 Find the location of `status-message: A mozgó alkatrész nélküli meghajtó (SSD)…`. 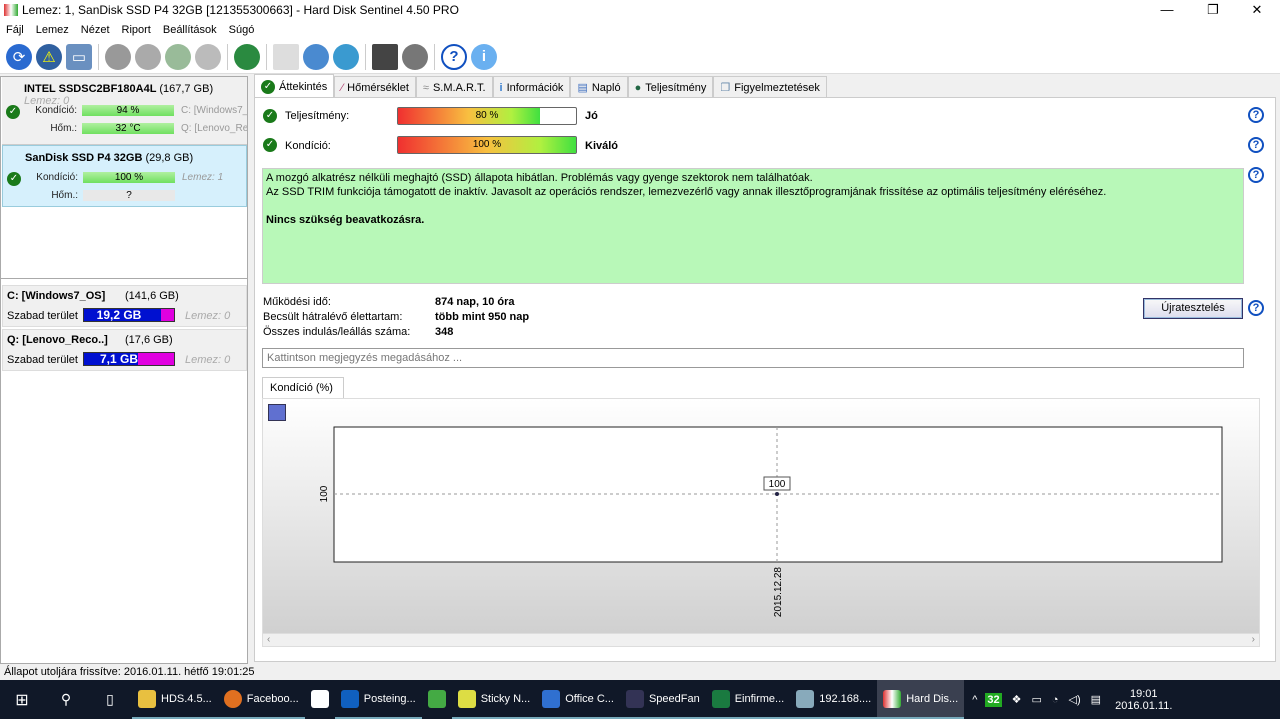

status-message: A mozgó alkatrész nélküli meghajtó (SSD)… is located at coordinates (539, 178).